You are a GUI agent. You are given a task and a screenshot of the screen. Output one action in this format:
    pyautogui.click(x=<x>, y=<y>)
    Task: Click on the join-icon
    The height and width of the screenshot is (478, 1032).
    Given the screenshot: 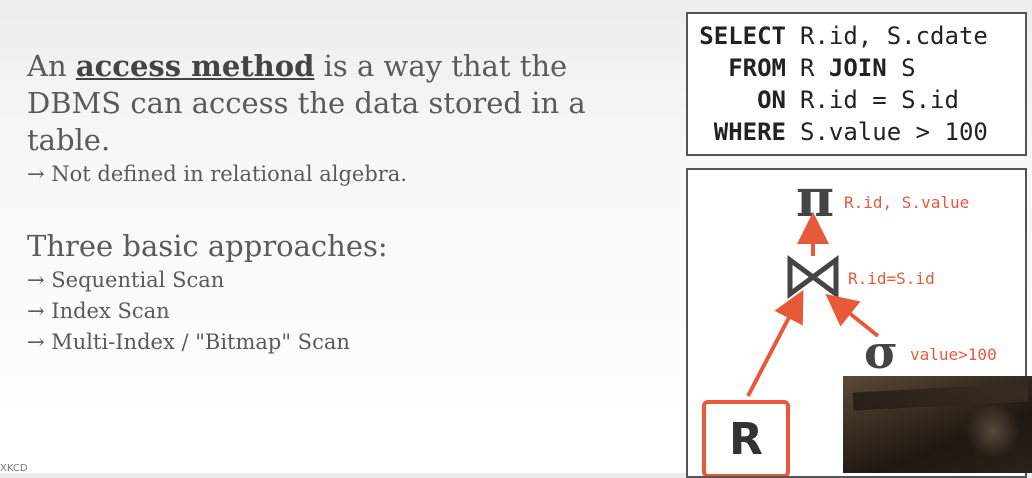 What is the action you would take?
    pyautogui.click(x=813, y=277)
    